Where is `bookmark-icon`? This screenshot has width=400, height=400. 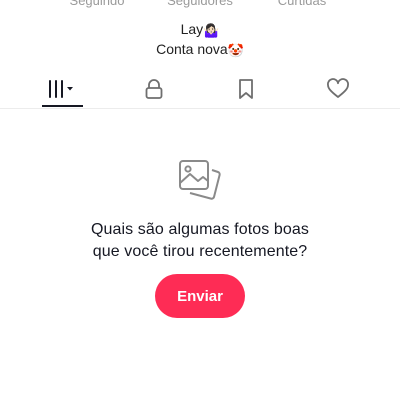
bookmark-icon is located at coordinates (246, 89).